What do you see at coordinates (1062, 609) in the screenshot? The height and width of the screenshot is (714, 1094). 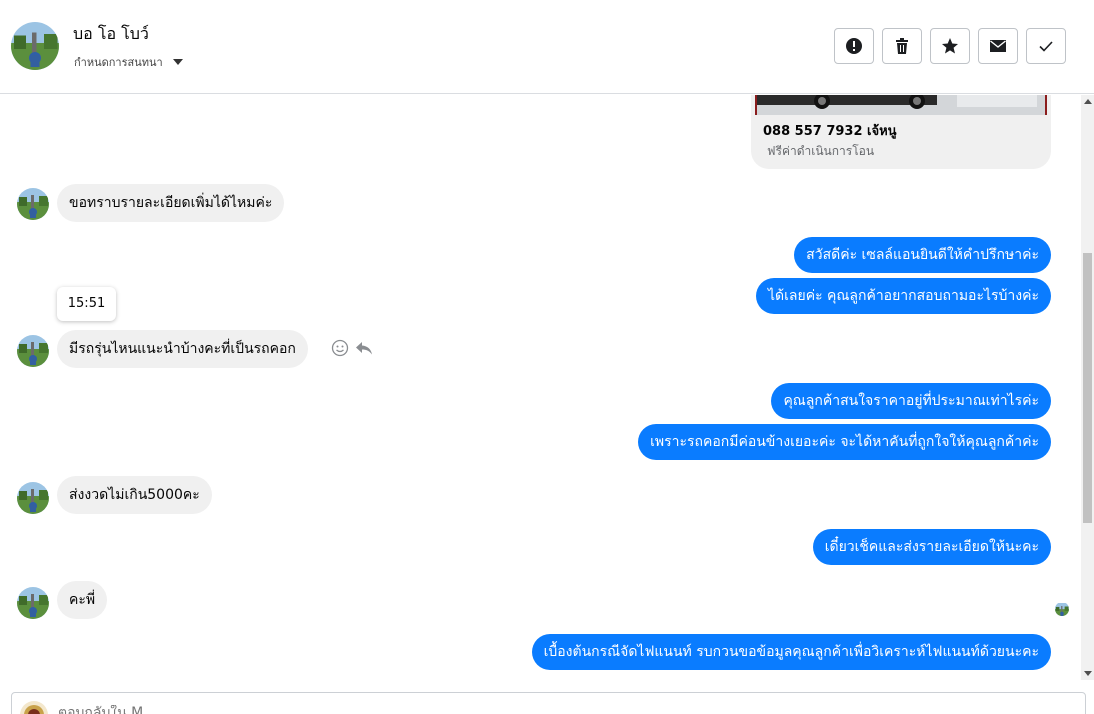 I see `seen-indicator-avatar` at bounding box center [1062, 609].